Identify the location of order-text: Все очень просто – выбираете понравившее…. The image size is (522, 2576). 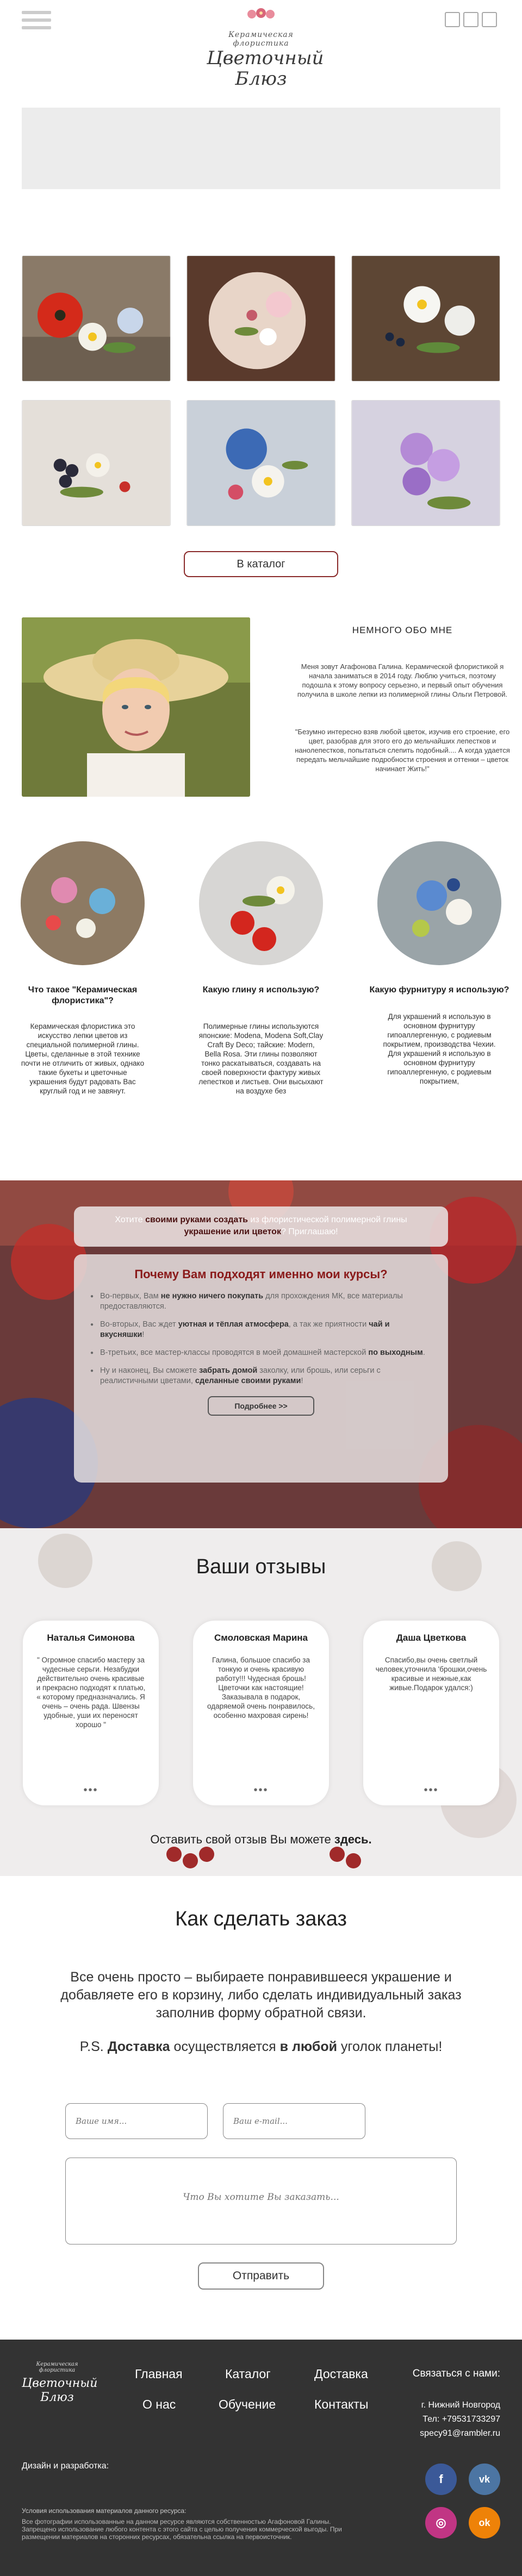
(261, 1995).